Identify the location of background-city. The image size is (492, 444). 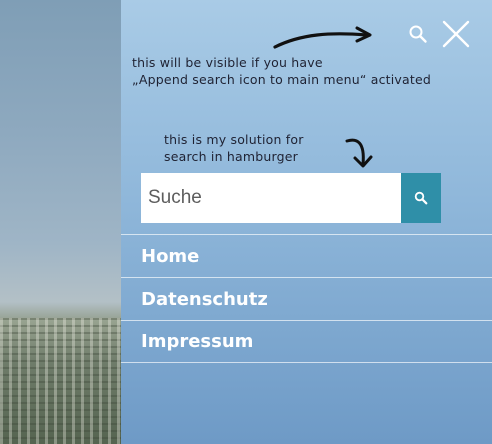
(61, 381).